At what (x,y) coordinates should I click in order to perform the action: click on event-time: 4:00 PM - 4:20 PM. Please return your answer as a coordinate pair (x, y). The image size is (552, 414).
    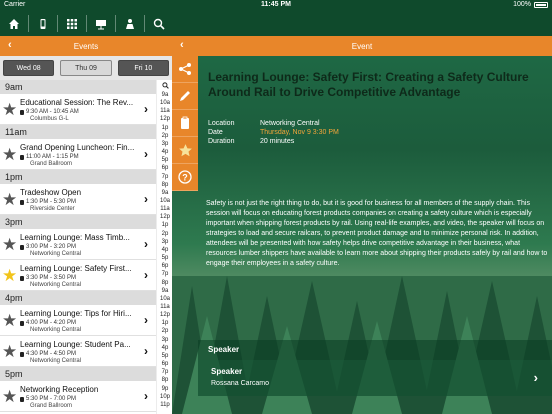
    Looking at the image, I should click on (48, 323).